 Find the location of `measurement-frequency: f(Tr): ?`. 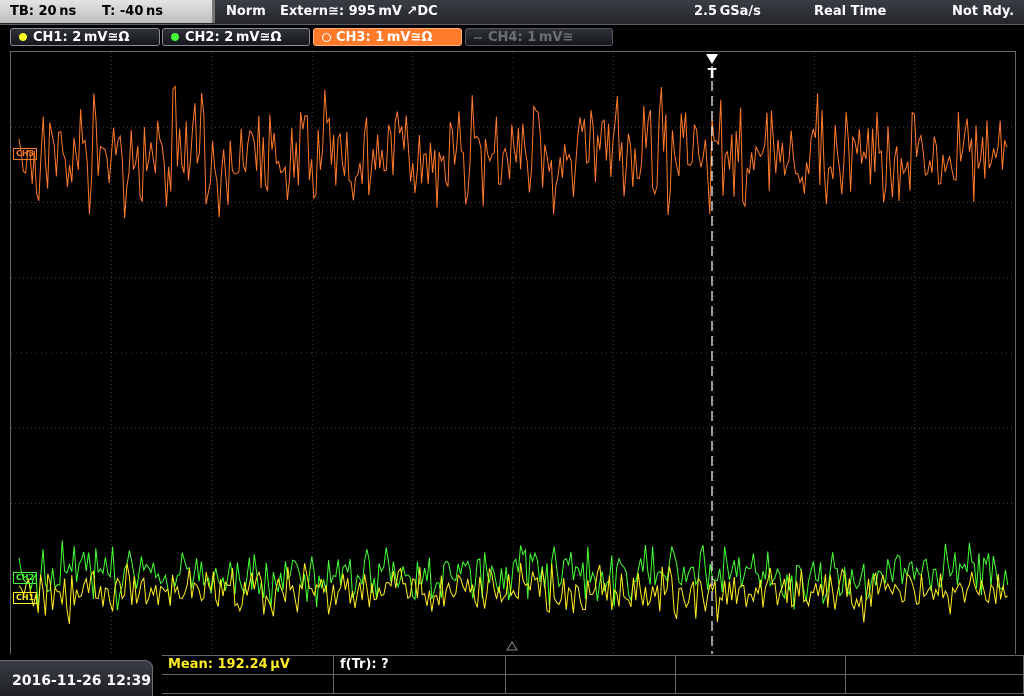

measurement-frequency: f(Tr): ? is located at coordinates (420, 665).